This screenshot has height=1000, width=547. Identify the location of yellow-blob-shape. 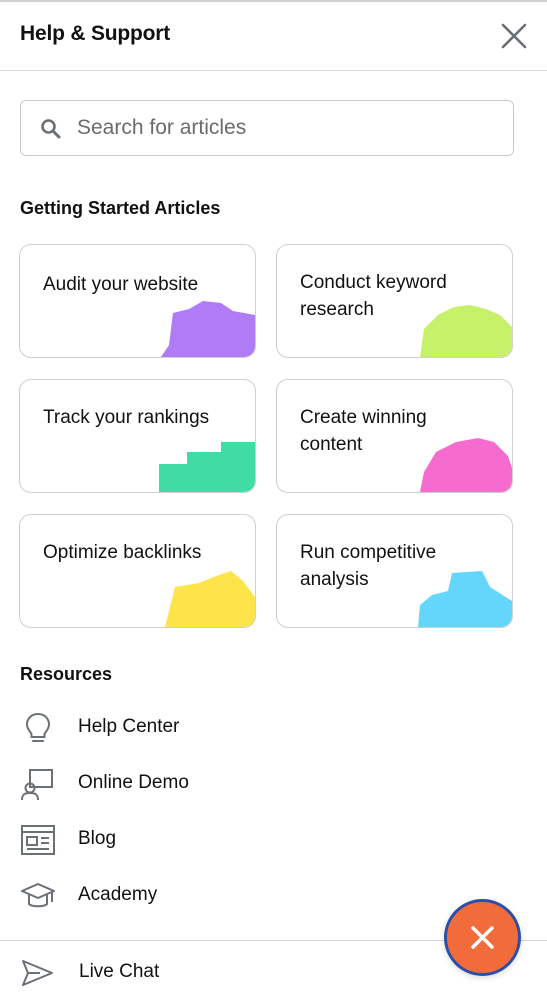
(210, 599).